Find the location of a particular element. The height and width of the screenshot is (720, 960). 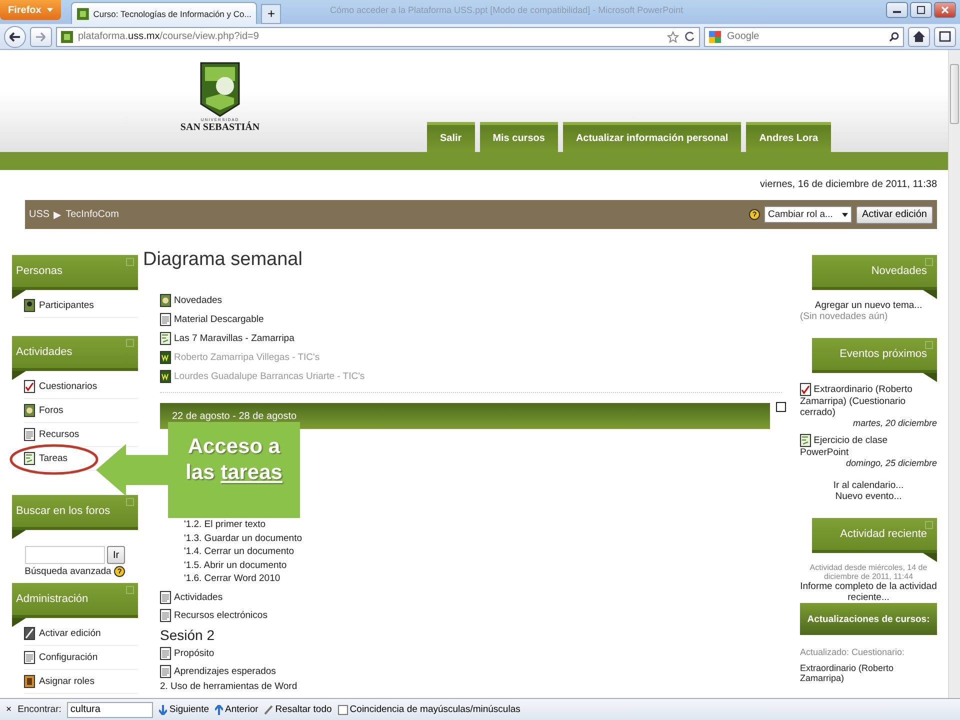

square-icon is located at coordinates (781, 407).